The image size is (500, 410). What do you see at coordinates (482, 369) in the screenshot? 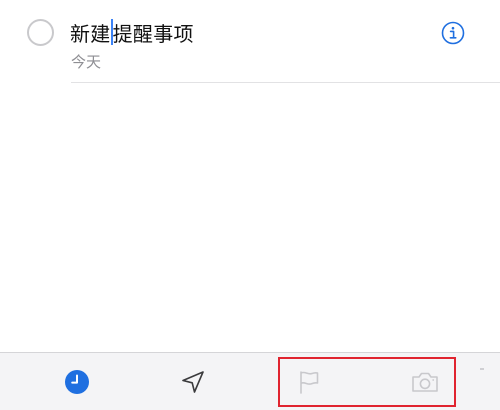
I see `edge-mark` at bounding box center [482, 369].